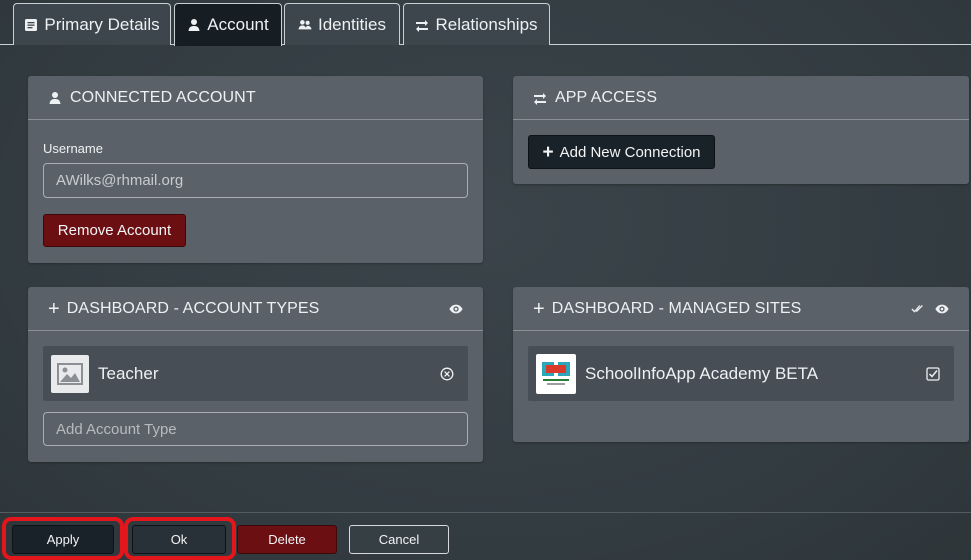 This screenshot has height=560, width=971. I want to click on panel-title: CONNECTED ACCOUNT, so click(163, 97).